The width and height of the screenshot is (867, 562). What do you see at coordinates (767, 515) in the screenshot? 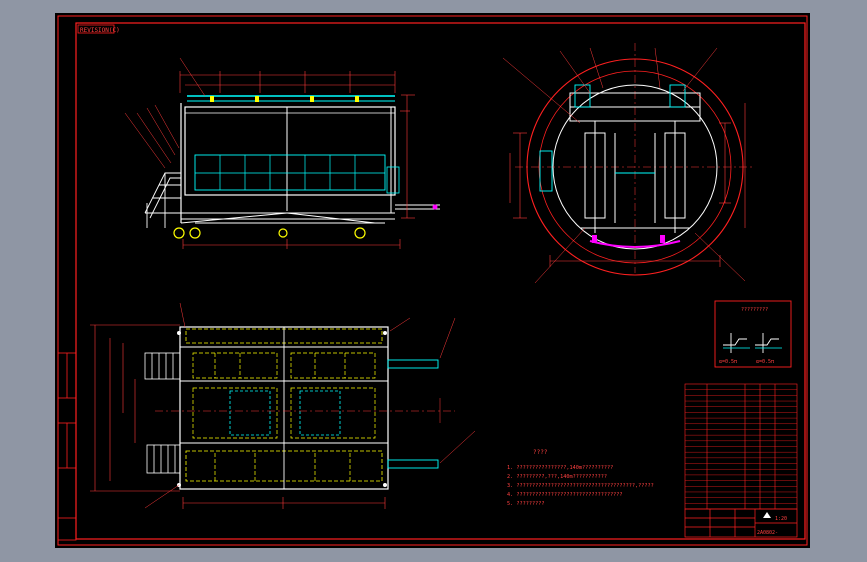
I see `projection-symbol` at bounding box center [767, 515].